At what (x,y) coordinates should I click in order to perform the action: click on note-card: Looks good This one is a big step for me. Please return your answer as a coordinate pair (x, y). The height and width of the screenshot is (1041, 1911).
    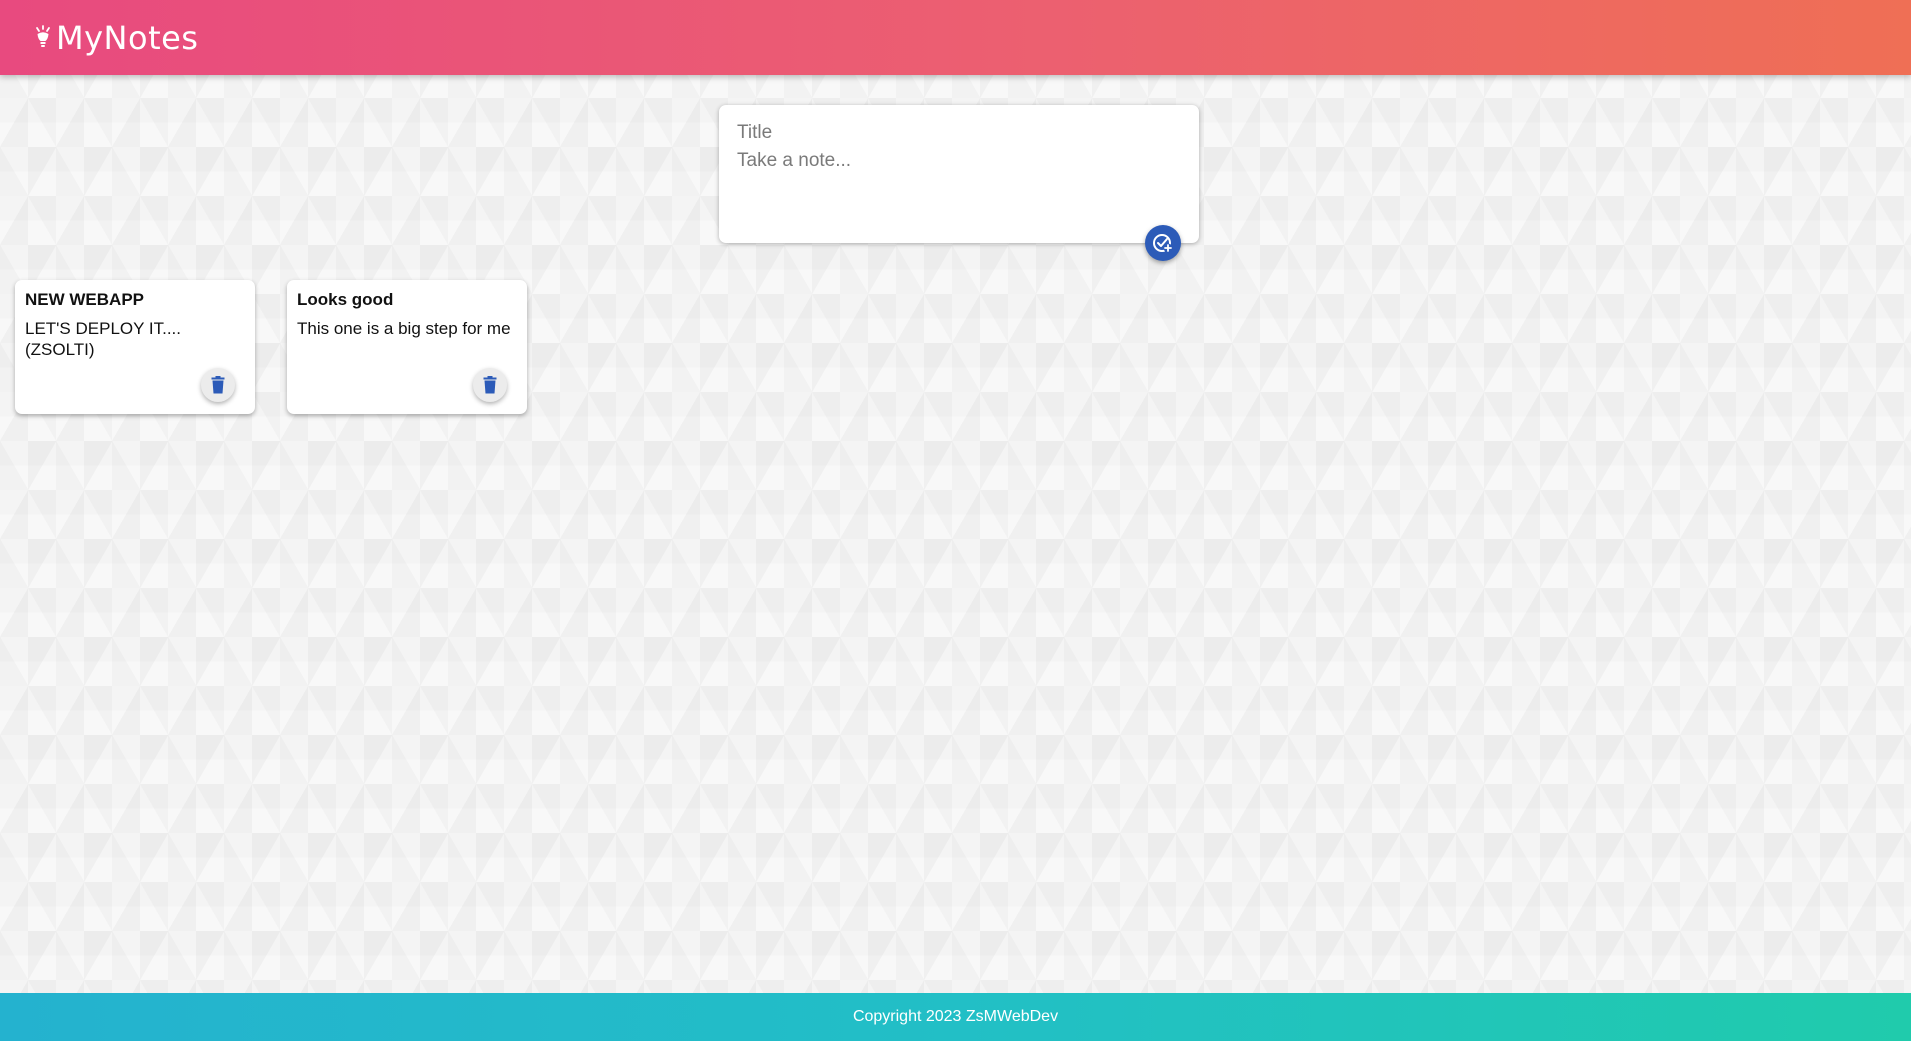
    Looking at the image, I should click on (407, 347).